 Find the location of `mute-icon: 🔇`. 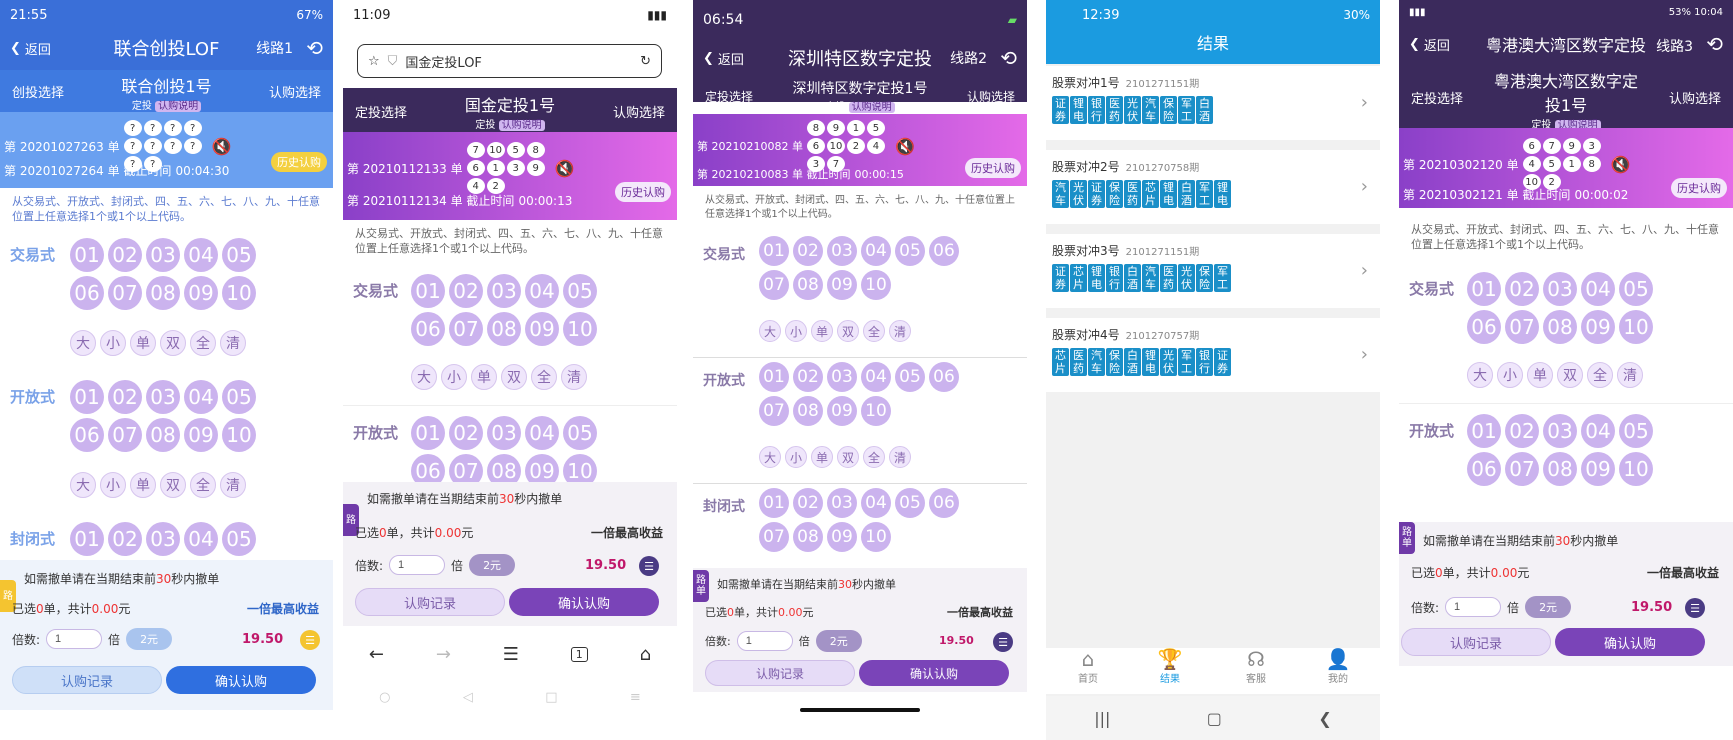

mute-icon: 🔇 is located at coordinates (222, 146).